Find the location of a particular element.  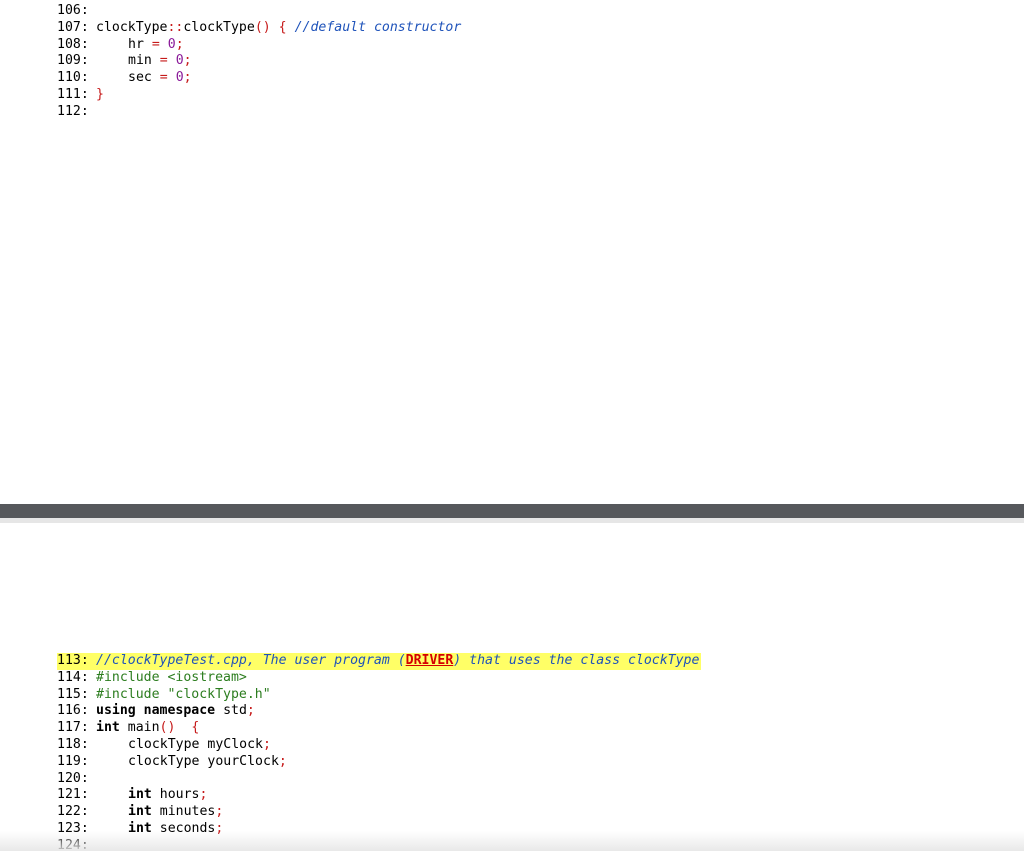

code-line-115: 115: #include "clockType.h" is located at coordinates (379, 695).